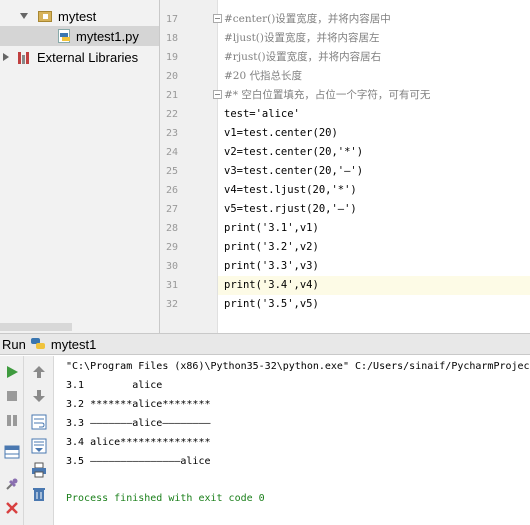 This screenshot has height=525, width=530. I want to click on line-number: 19, so click(171, 57).